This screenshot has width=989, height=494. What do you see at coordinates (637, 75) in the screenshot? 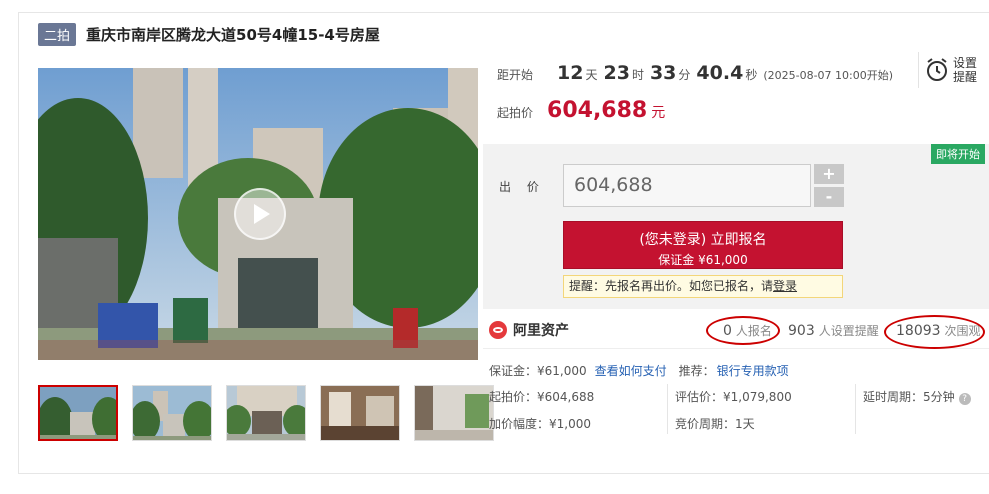
I see `countdown-hours-unit: 时` at bounding box center [637, 75].